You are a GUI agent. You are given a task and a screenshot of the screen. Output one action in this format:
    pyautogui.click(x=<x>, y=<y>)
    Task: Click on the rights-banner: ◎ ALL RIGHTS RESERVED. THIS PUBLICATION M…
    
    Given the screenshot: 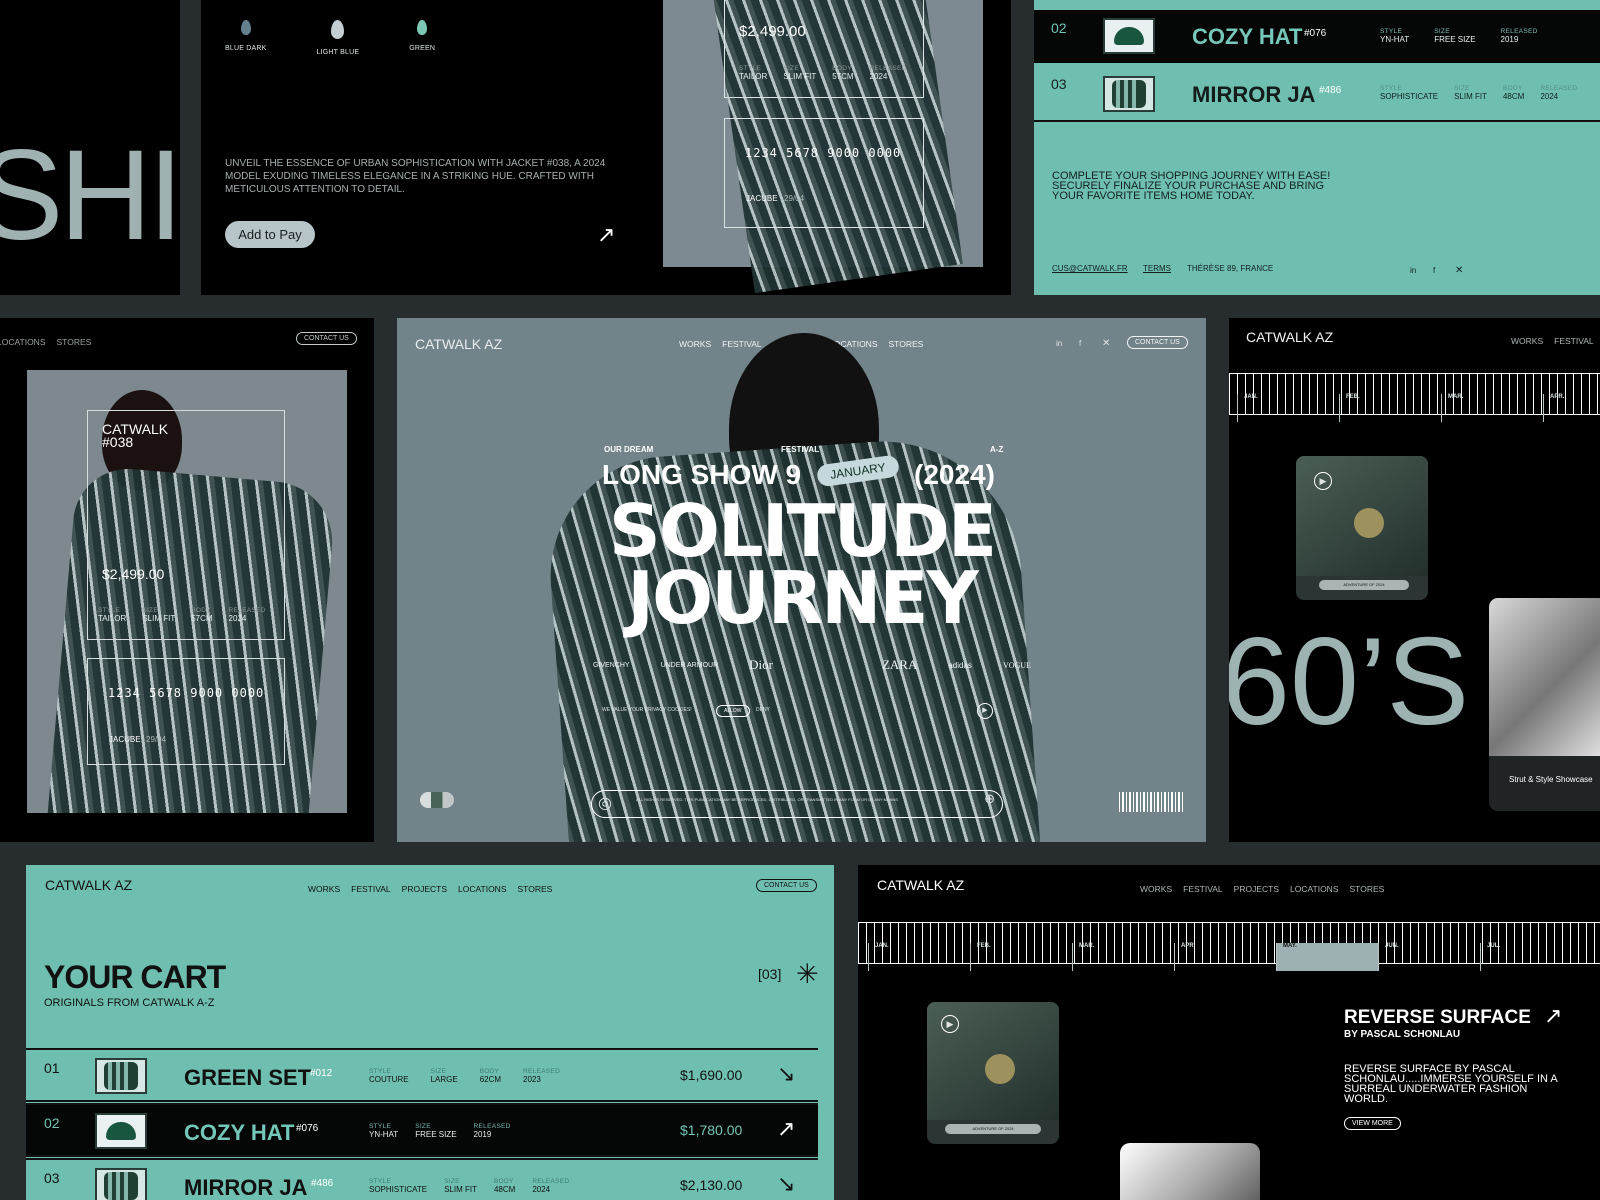 What is the action you would take?
    pyautogui.click(x=797, y=804)
    